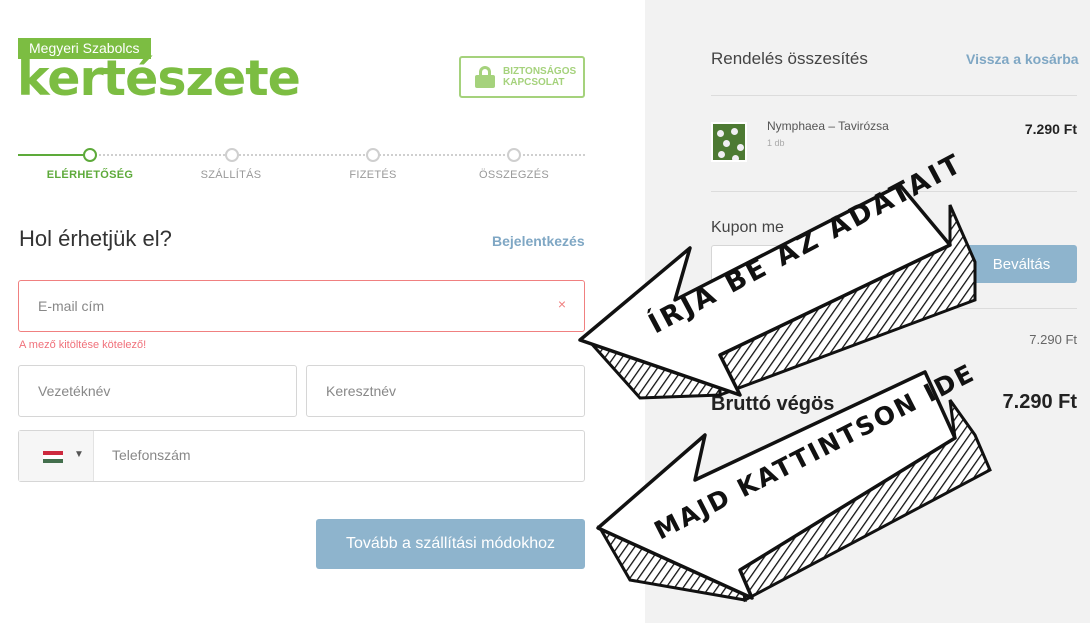 The width and height of the screenshot is (1090, 623). I want to click on brand-logo: kertészete, so click(159, 78).